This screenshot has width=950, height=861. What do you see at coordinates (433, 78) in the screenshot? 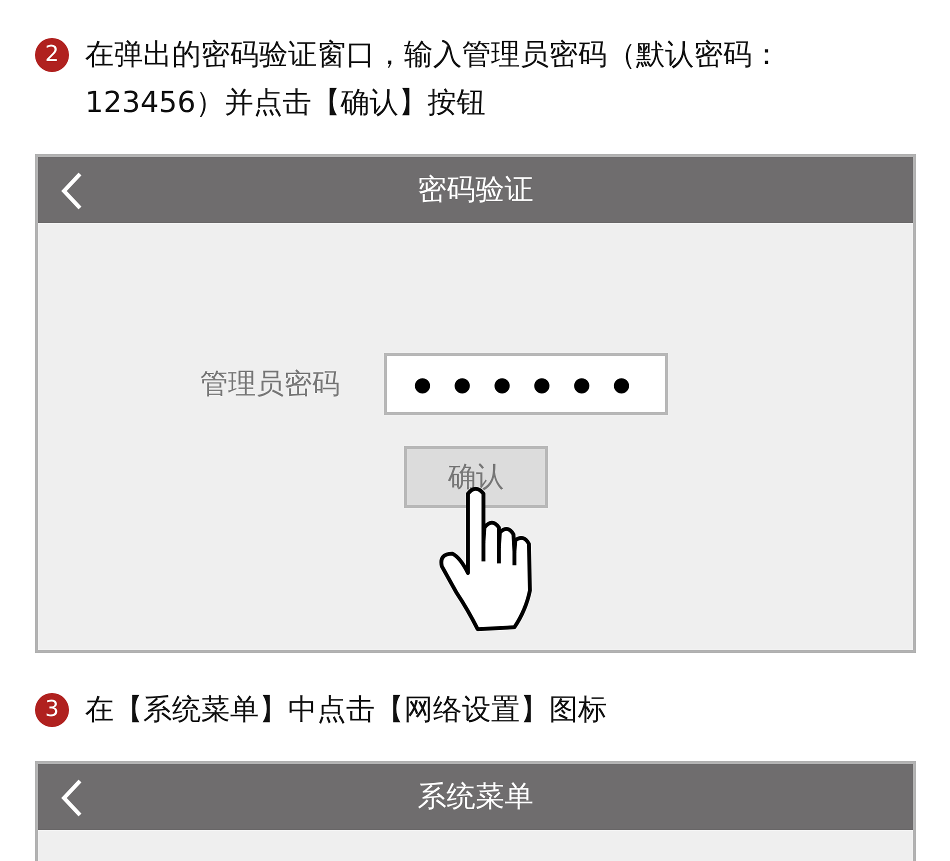
I see `step-instruction: 在弹出的密码验证窗口，输入管理员密码（默认密码：123456）并点击【确认】按钮` at bounding box center [433, 78].